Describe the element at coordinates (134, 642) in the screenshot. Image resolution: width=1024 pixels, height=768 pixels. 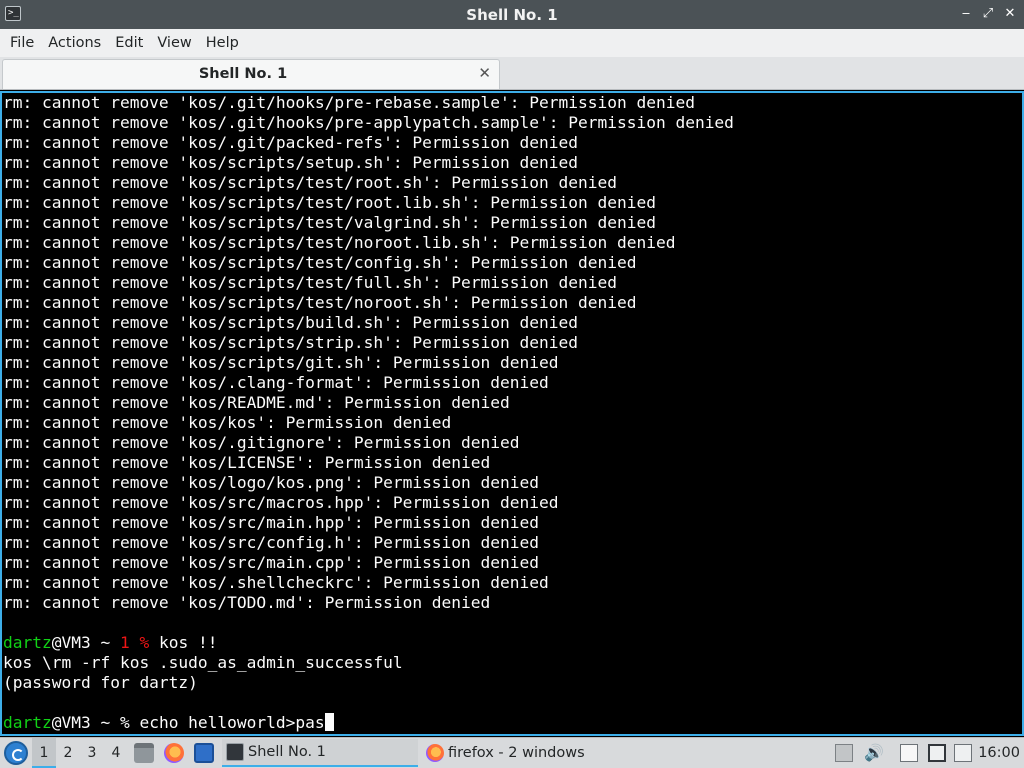
I see `prompt-status: 1 %` at that location.